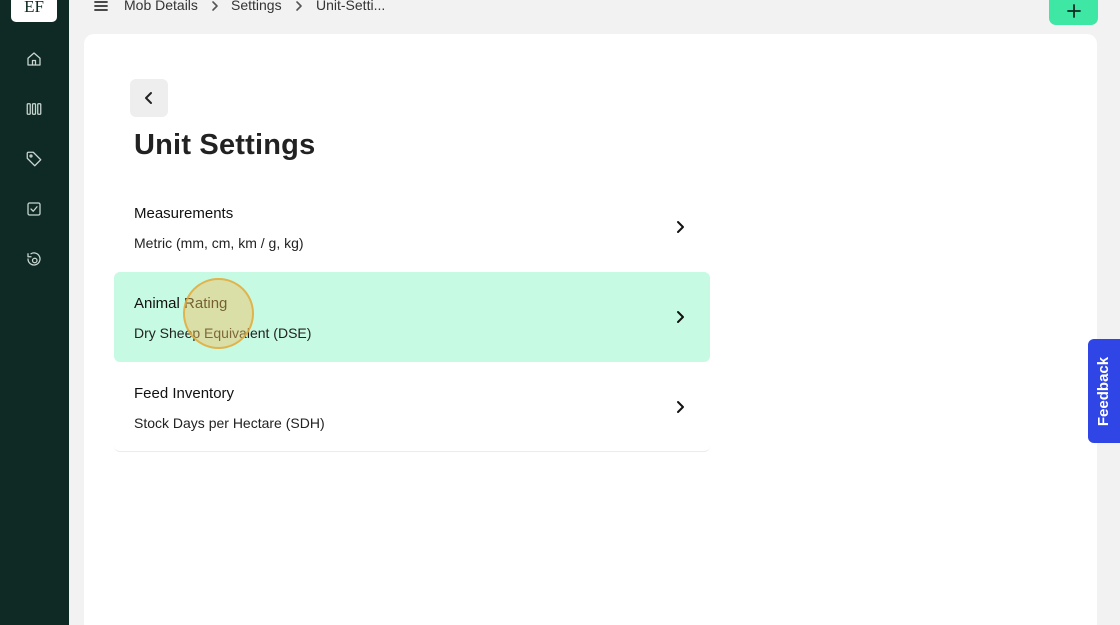  What do you see at coordinates (412, 317) in the screenshot?
I see `setting-row-animal-rating: Animal Rating Dry Sheep Equivalent (DSE)` at bounding box center [412, 317].